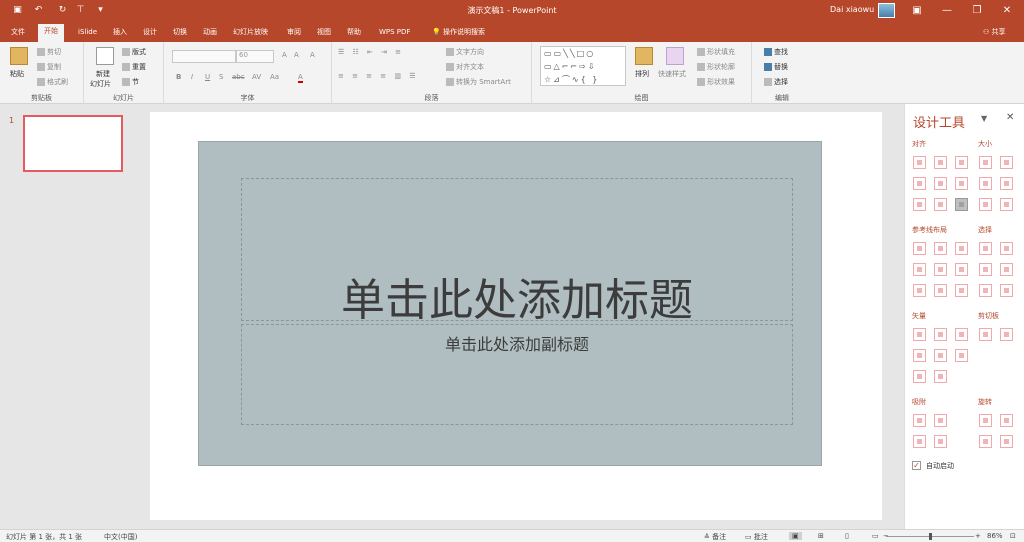 Image resolution: width=1024 pixels, height=542 pixels. Describe the element at coordinates (940, 441) in the screenshot. I see `snap-right-icon` at that location.